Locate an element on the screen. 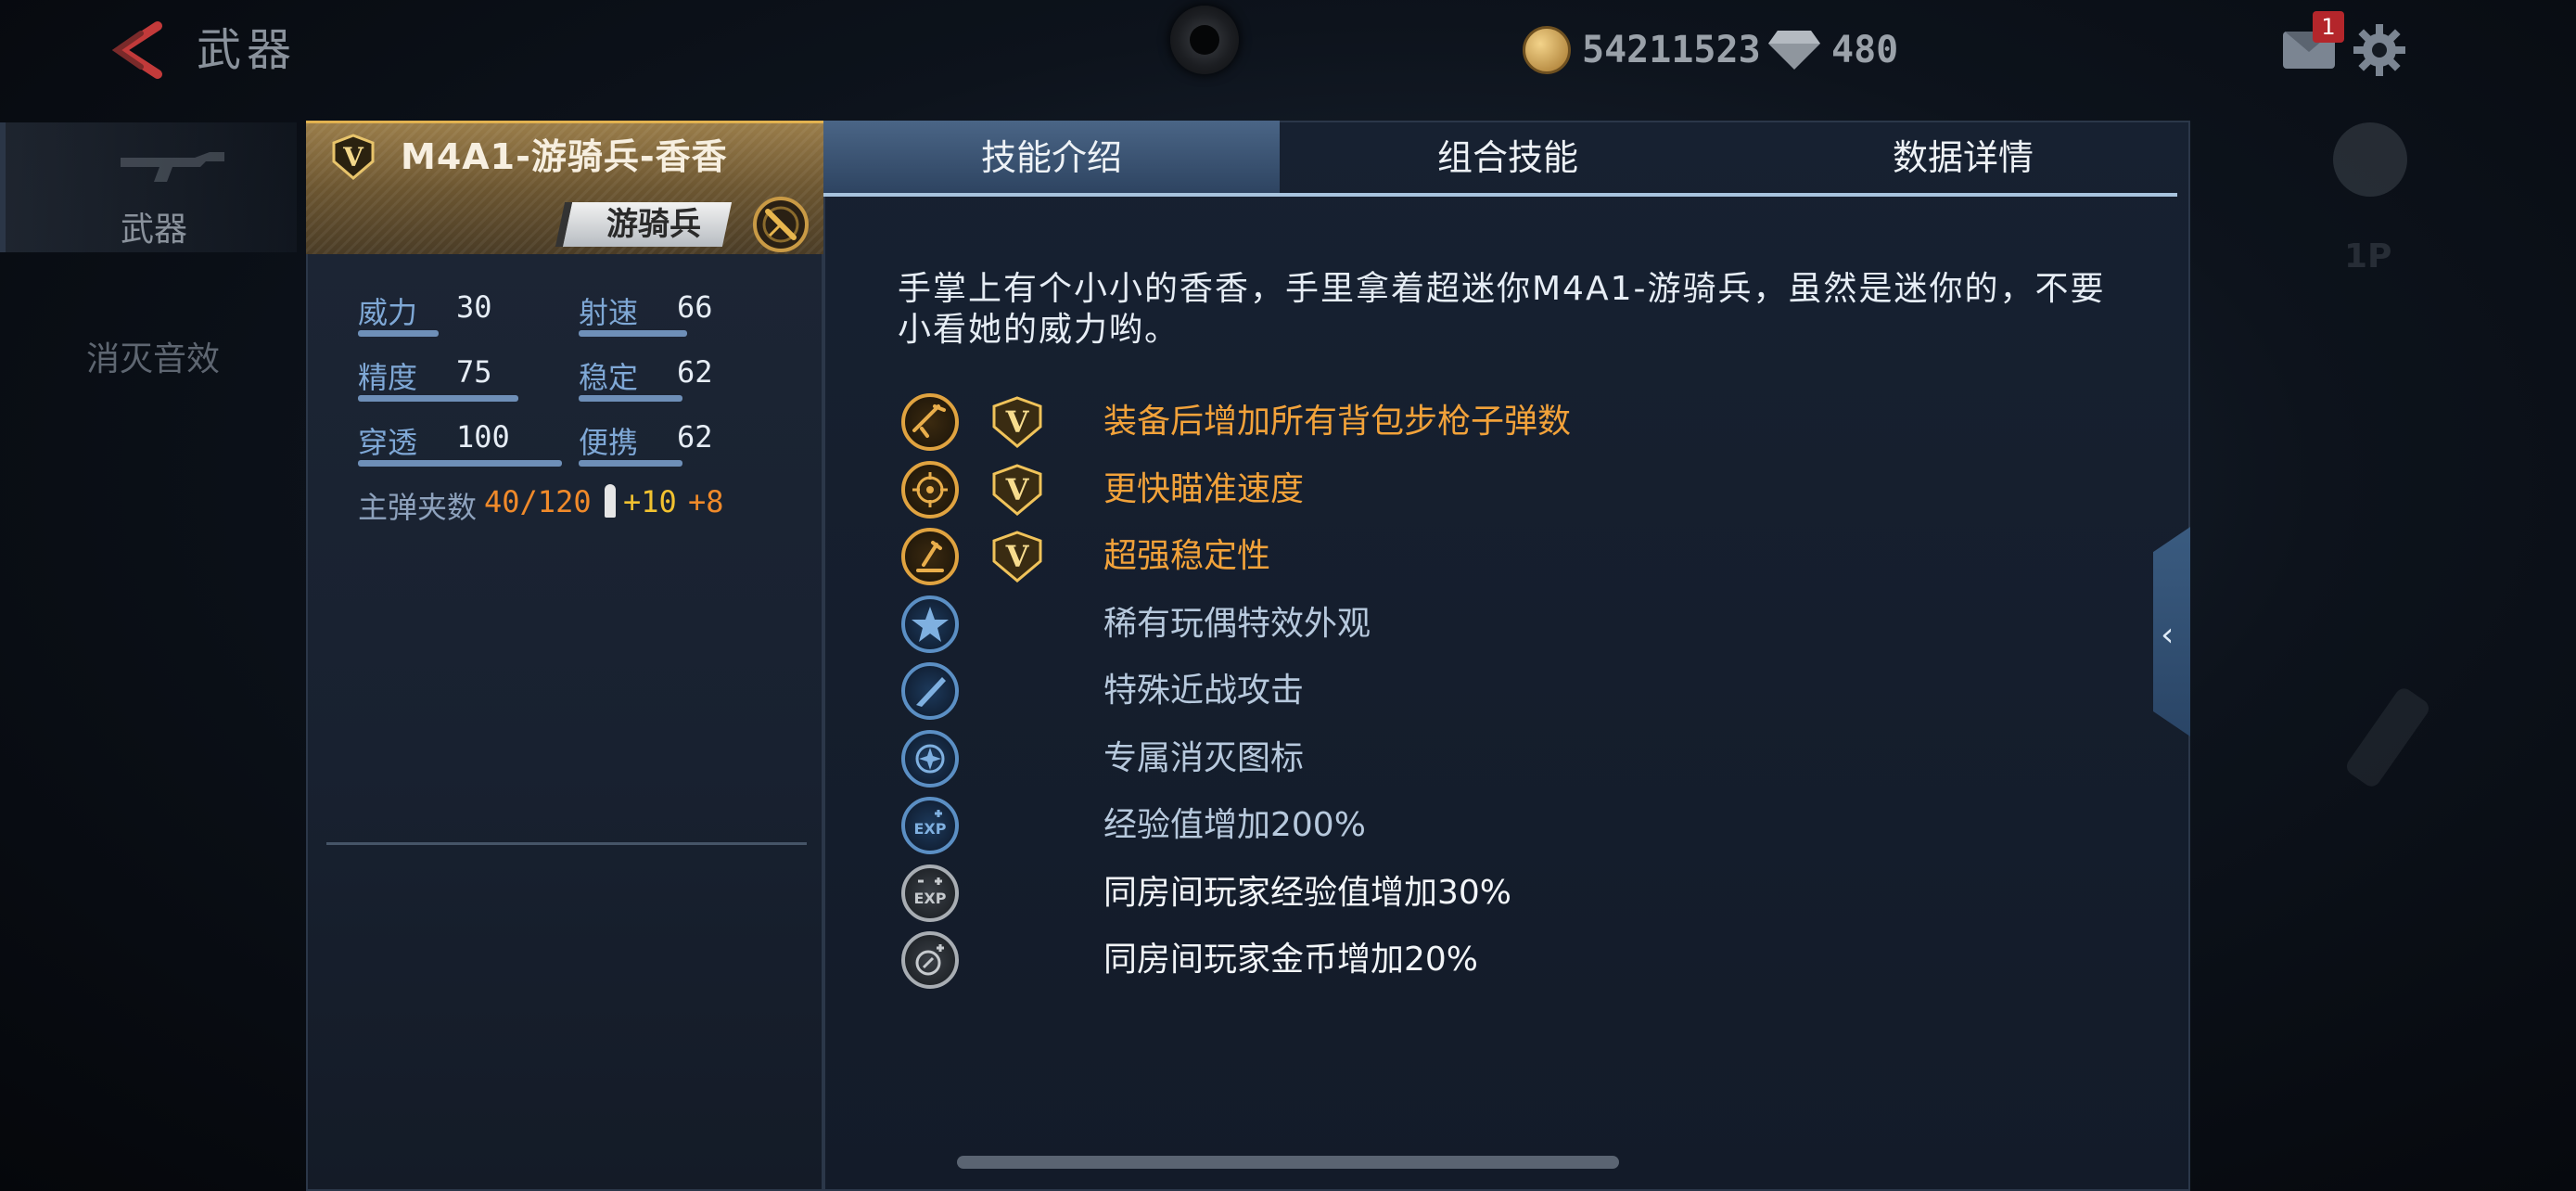 The height and width of the screenshot is (1191, 2576). team-exp-icon: EXP is located at coordinates (930, 893).